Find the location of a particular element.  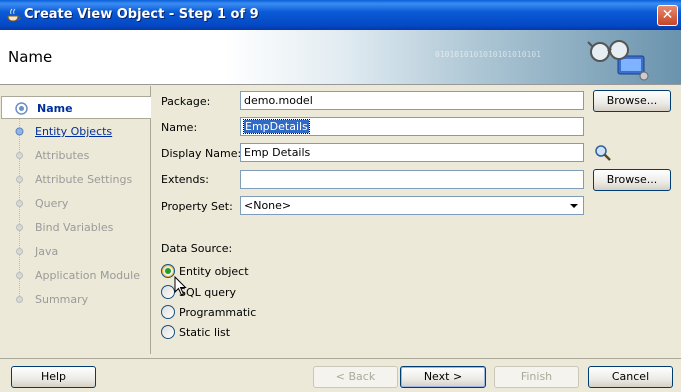

glasses-monitor-icon is located at coordinates (618, 60).